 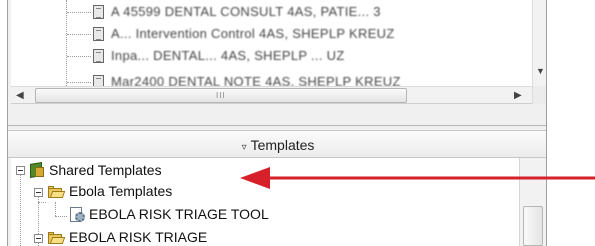 What do you see at coordinates (246, 11) in the screenshot?
I see `list-item-label: A 45599 DENTAL CONSULT 4AS, PATIE... 3` at bounding box center [246, 11].